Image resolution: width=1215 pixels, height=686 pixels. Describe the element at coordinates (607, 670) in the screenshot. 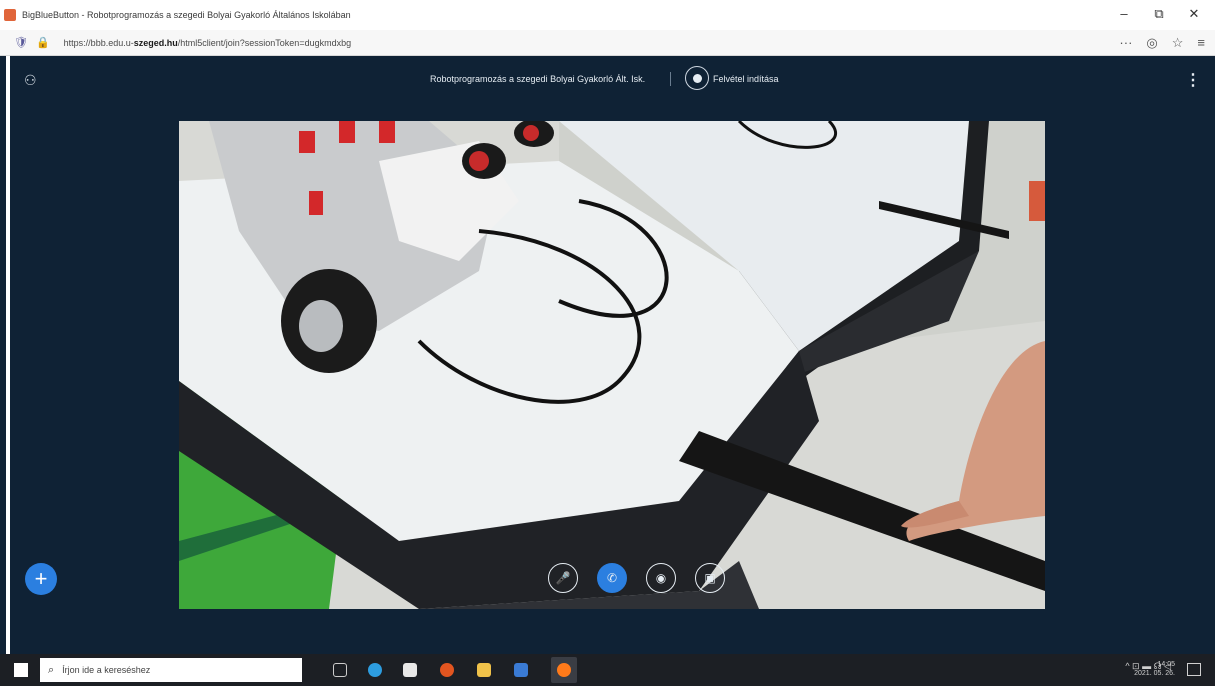

I see `windows-taskbar: ⌕ Írjon ide a kereséshez` at that location.